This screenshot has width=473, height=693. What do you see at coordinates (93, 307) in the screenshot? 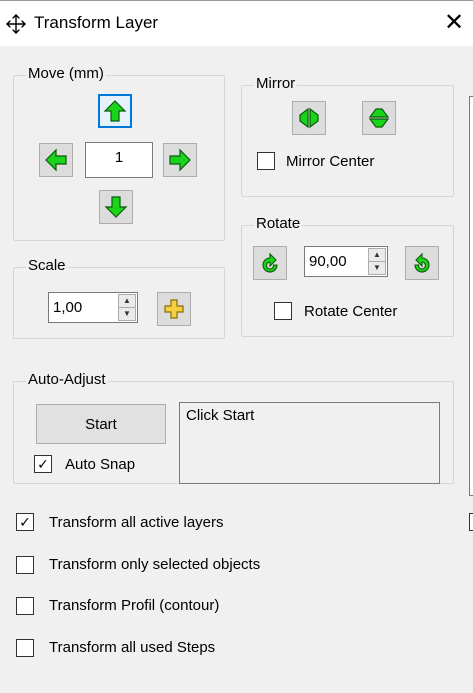
I see `scale-spinbox: 1,00 ▲ ▼` at bounding box center [93, 307].